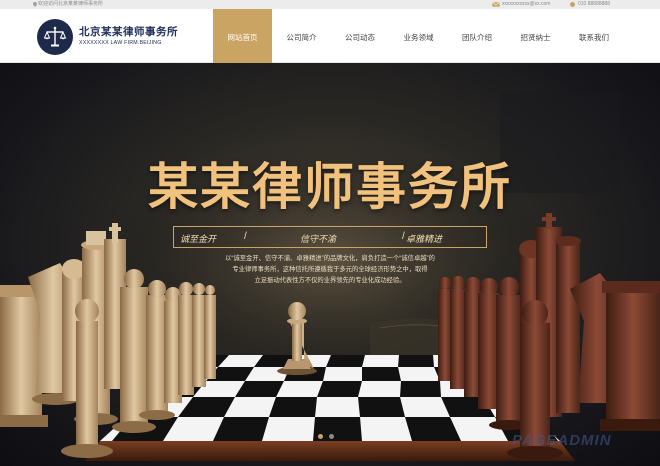 The height and width of the screenshot is (466, 660). I want to click on nav-news: 公司动态, so click(360, 36).